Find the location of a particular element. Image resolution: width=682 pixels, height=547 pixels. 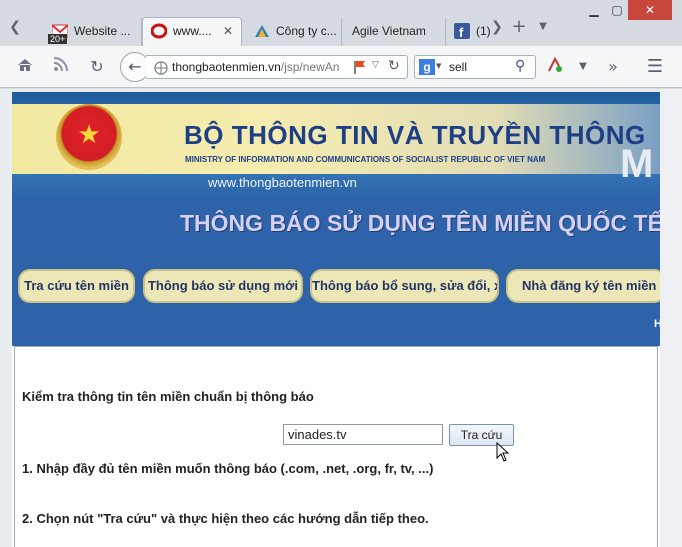

site-url: www.thongbaotenmien.vn is located at coordinates (282, 182).